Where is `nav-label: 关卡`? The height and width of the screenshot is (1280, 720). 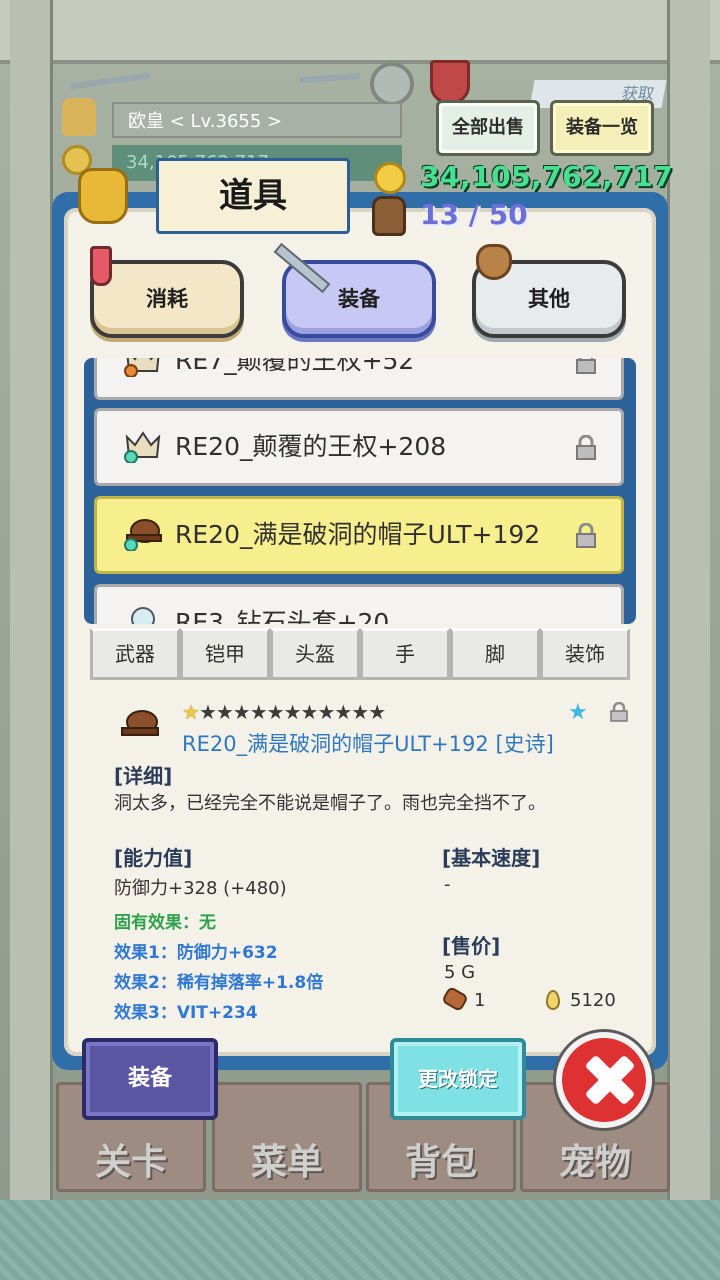
nav-label: 关卡 is located at coordinates (130, 1162).